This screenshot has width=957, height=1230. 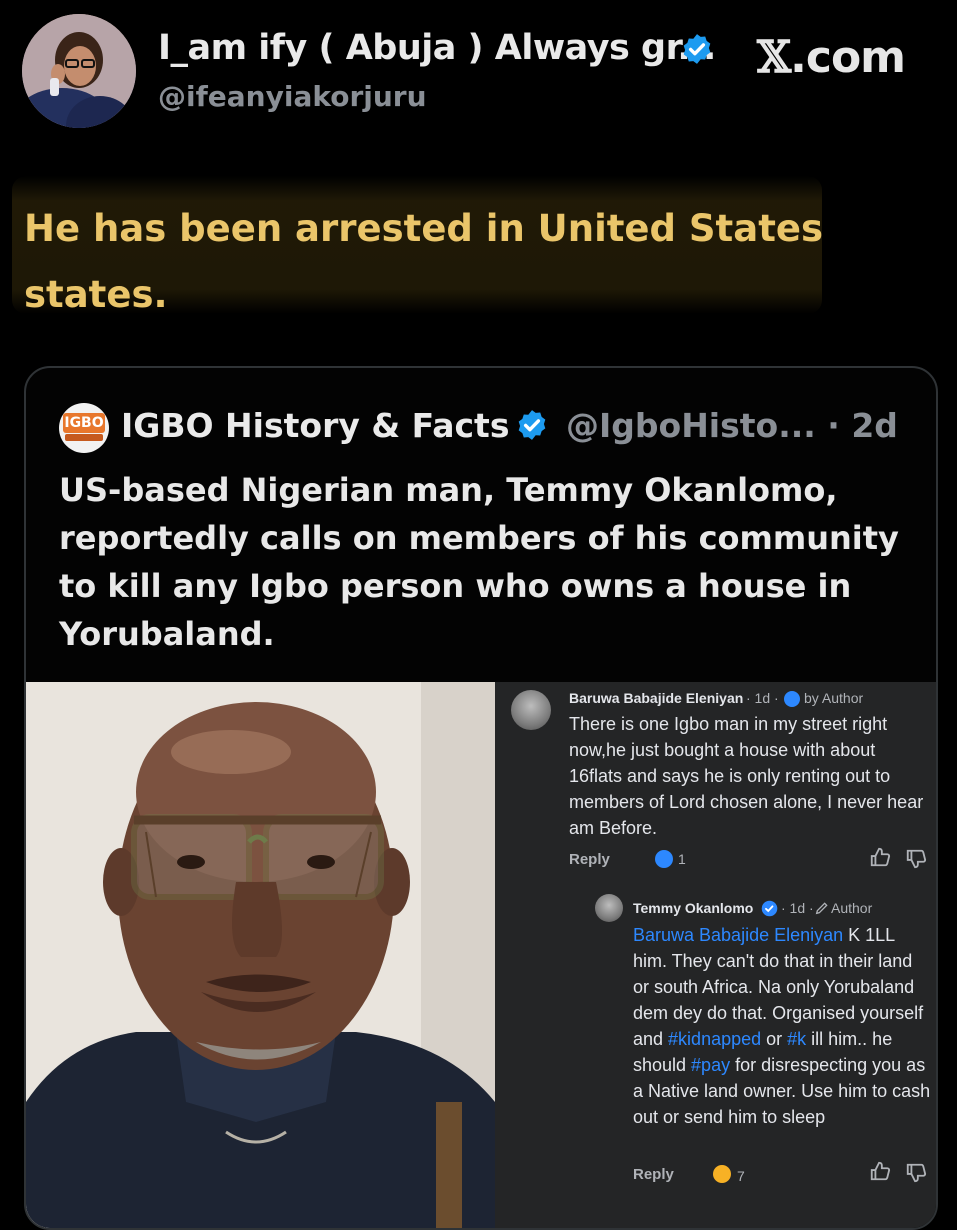 I want to click on comment-author-name: Baruwa Babajide Eleniyan, so click(x=656, y=698).